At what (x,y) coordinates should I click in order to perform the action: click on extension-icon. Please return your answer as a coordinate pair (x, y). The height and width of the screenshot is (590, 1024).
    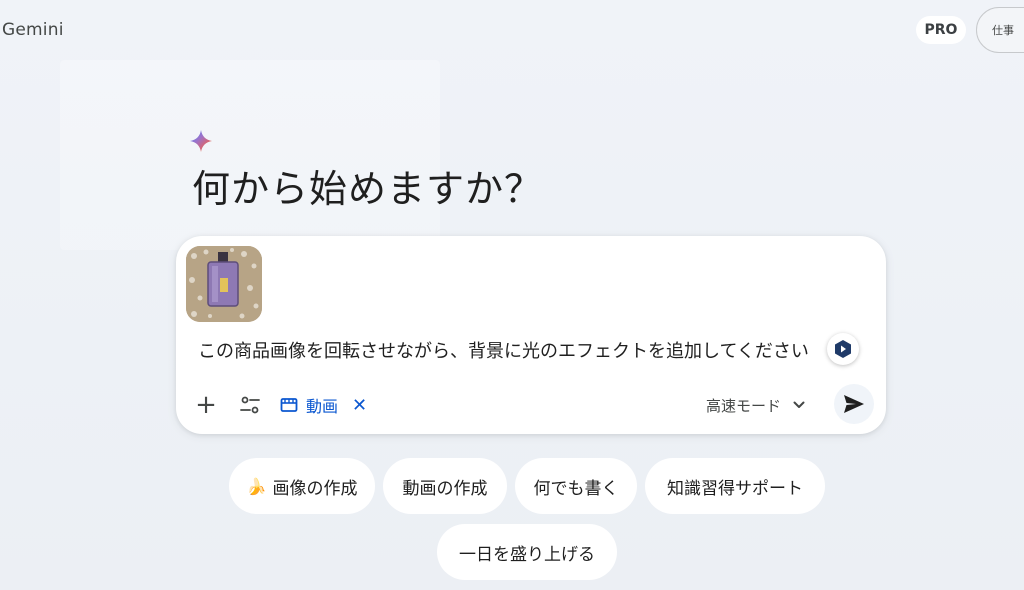
    Looking at the image, I should click on (843, 349).